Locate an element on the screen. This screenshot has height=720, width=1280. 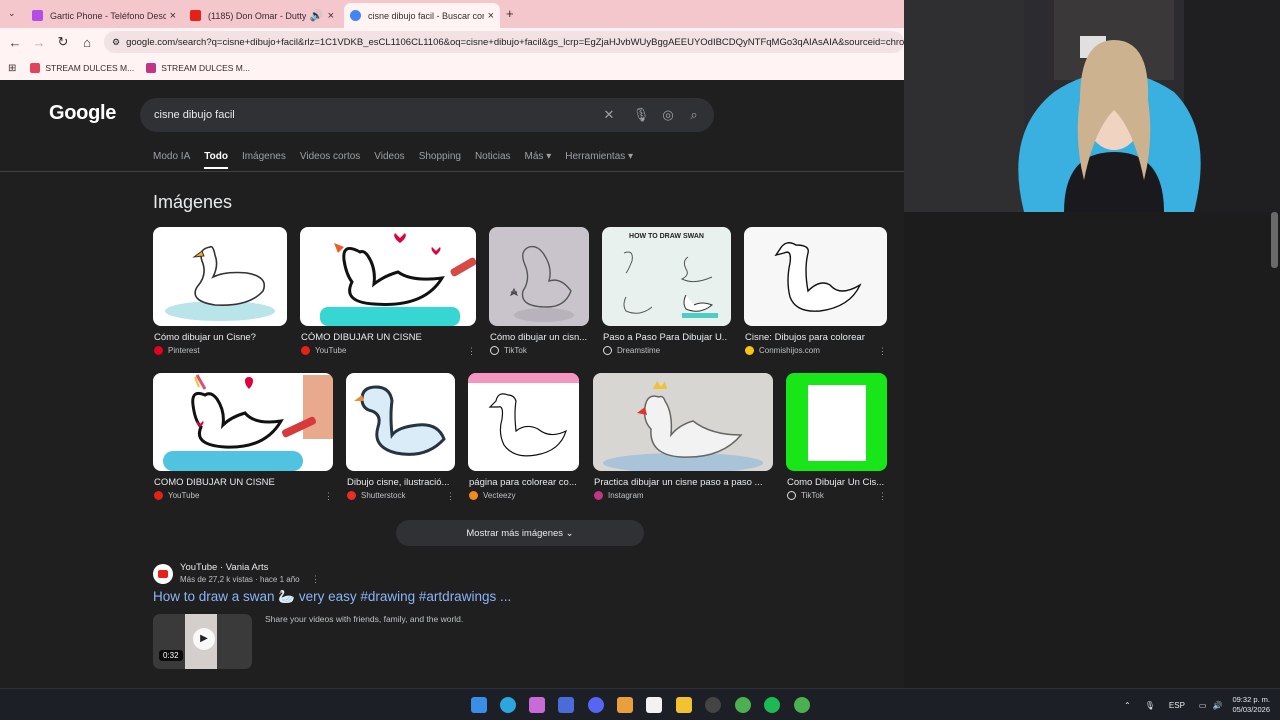
image-result: Como Dibujar Un Cis... TikTok ⋮ is located at coordinates (836, 438).